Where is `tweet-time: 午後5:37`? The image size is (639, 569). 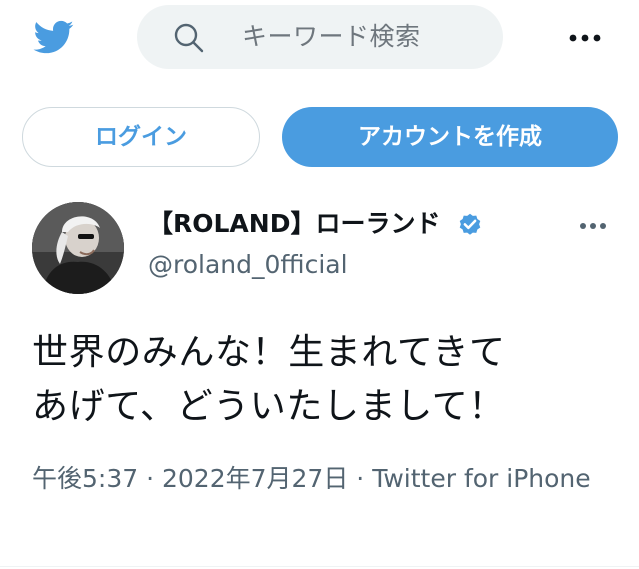
tweet-time: 午後5:37 is located at coordinates (85, 478).